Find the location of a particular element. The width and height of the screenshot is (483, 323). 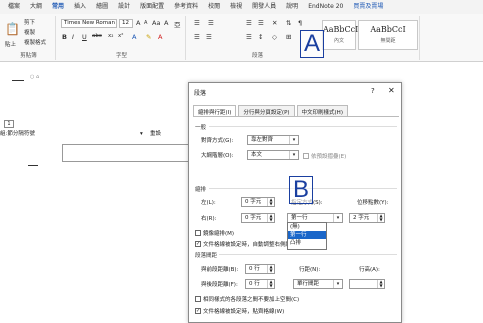

align-center-icon: ☰ is located at coordinates (209, 37).